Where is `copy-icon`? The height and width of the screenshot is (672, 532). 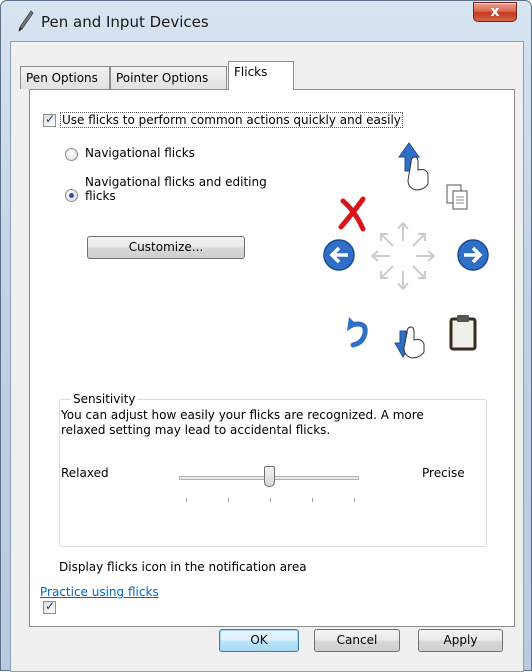 copy-icon is located at coordinates (457, 197).